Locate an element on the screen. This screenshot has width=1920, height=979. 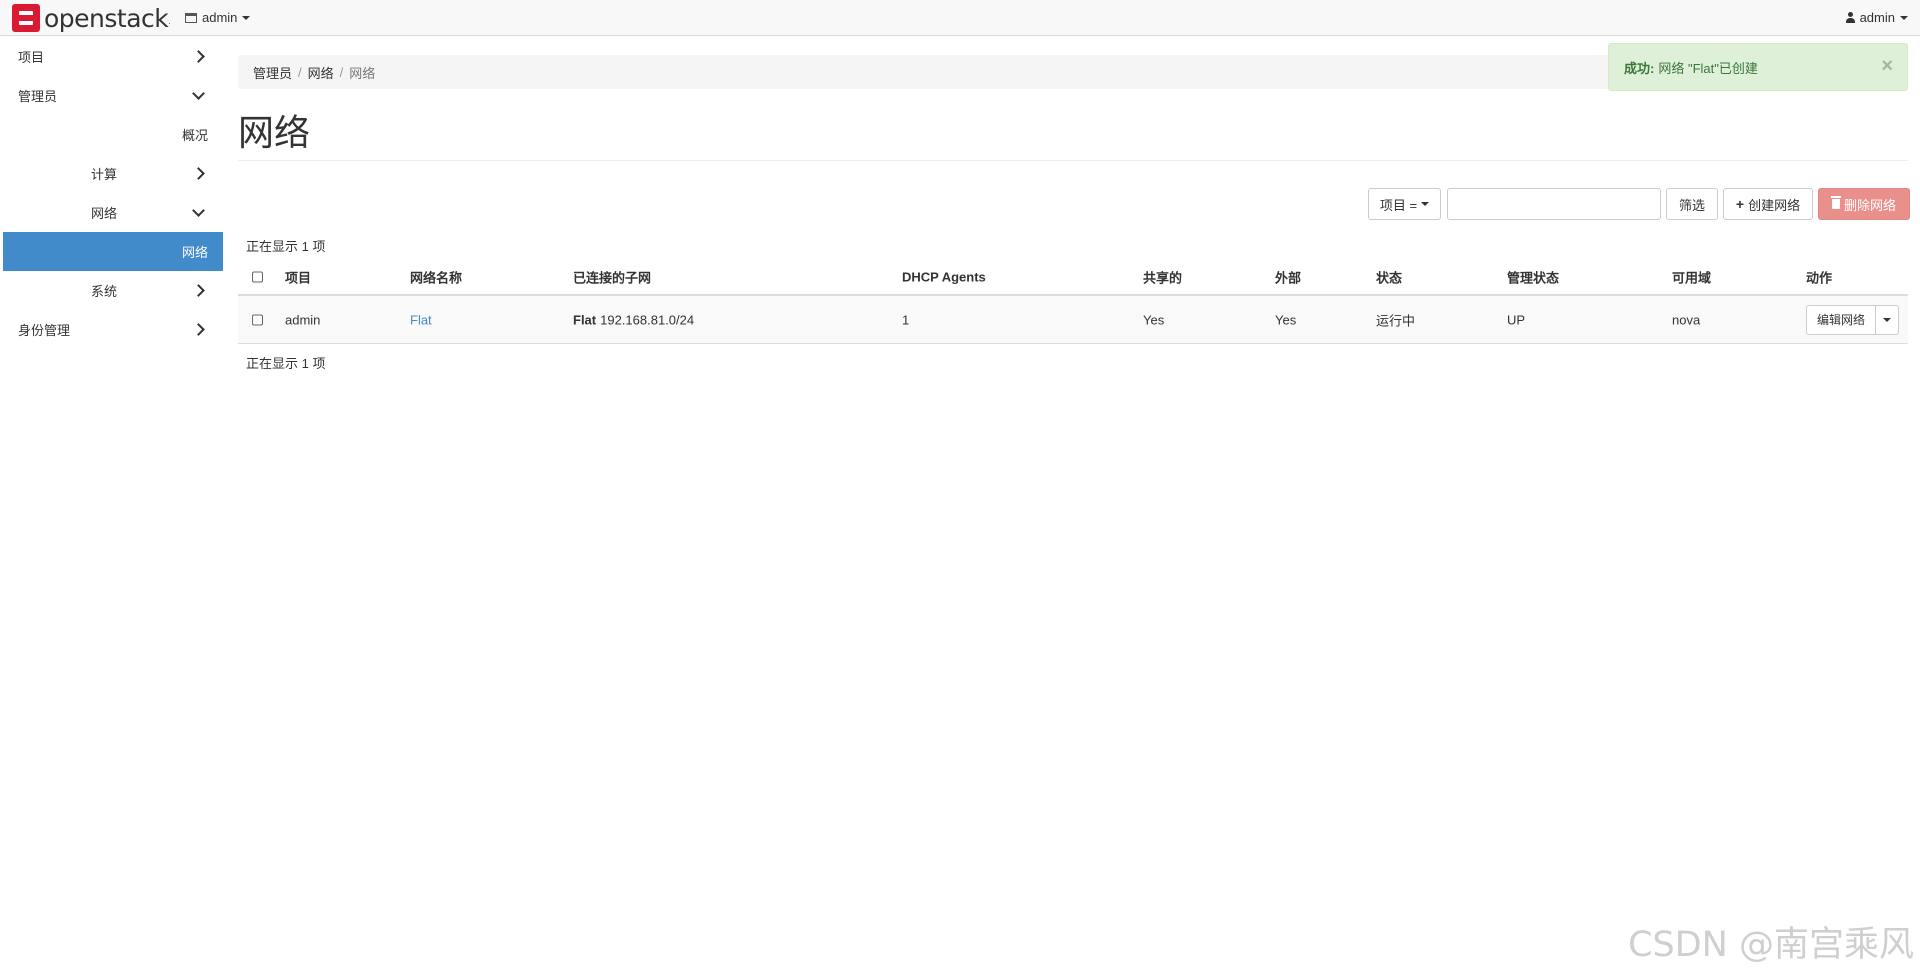
column-header: 网络名称 is located at coordinates (436, 277).